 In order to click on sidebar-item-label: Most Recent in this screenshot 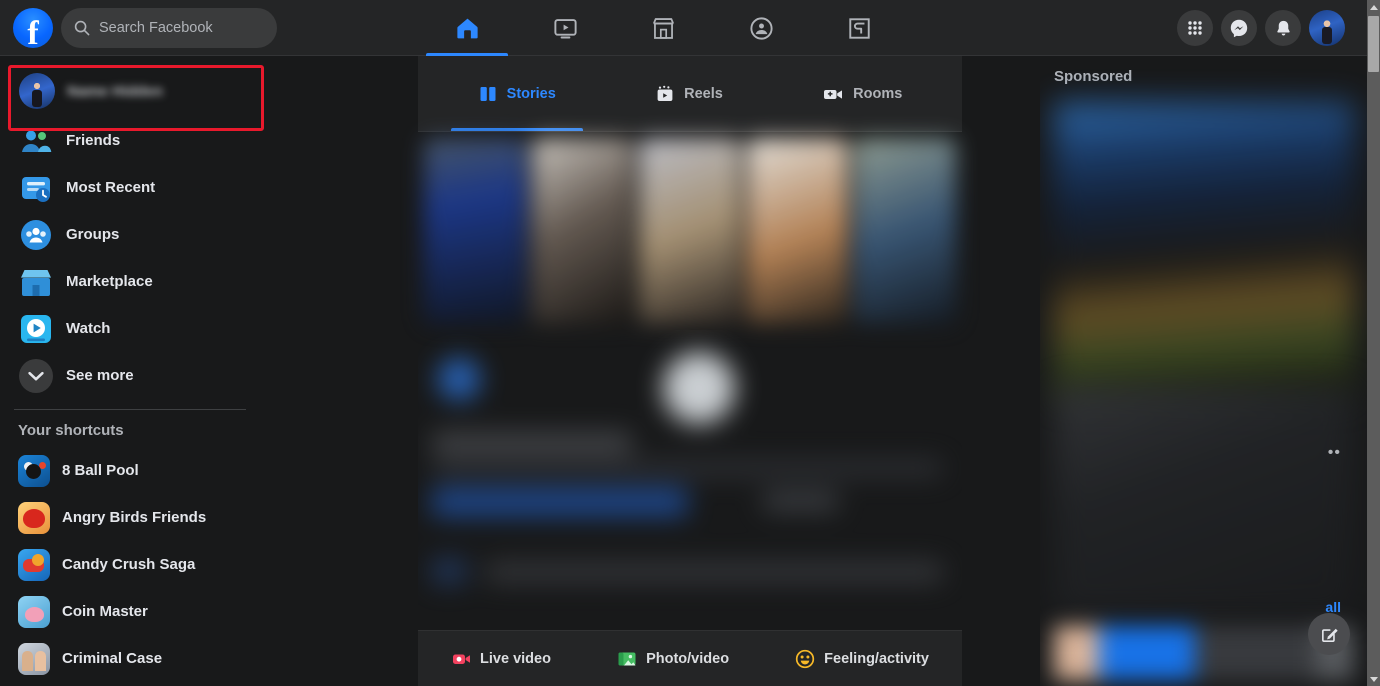, I will do `click(111, 187)`.